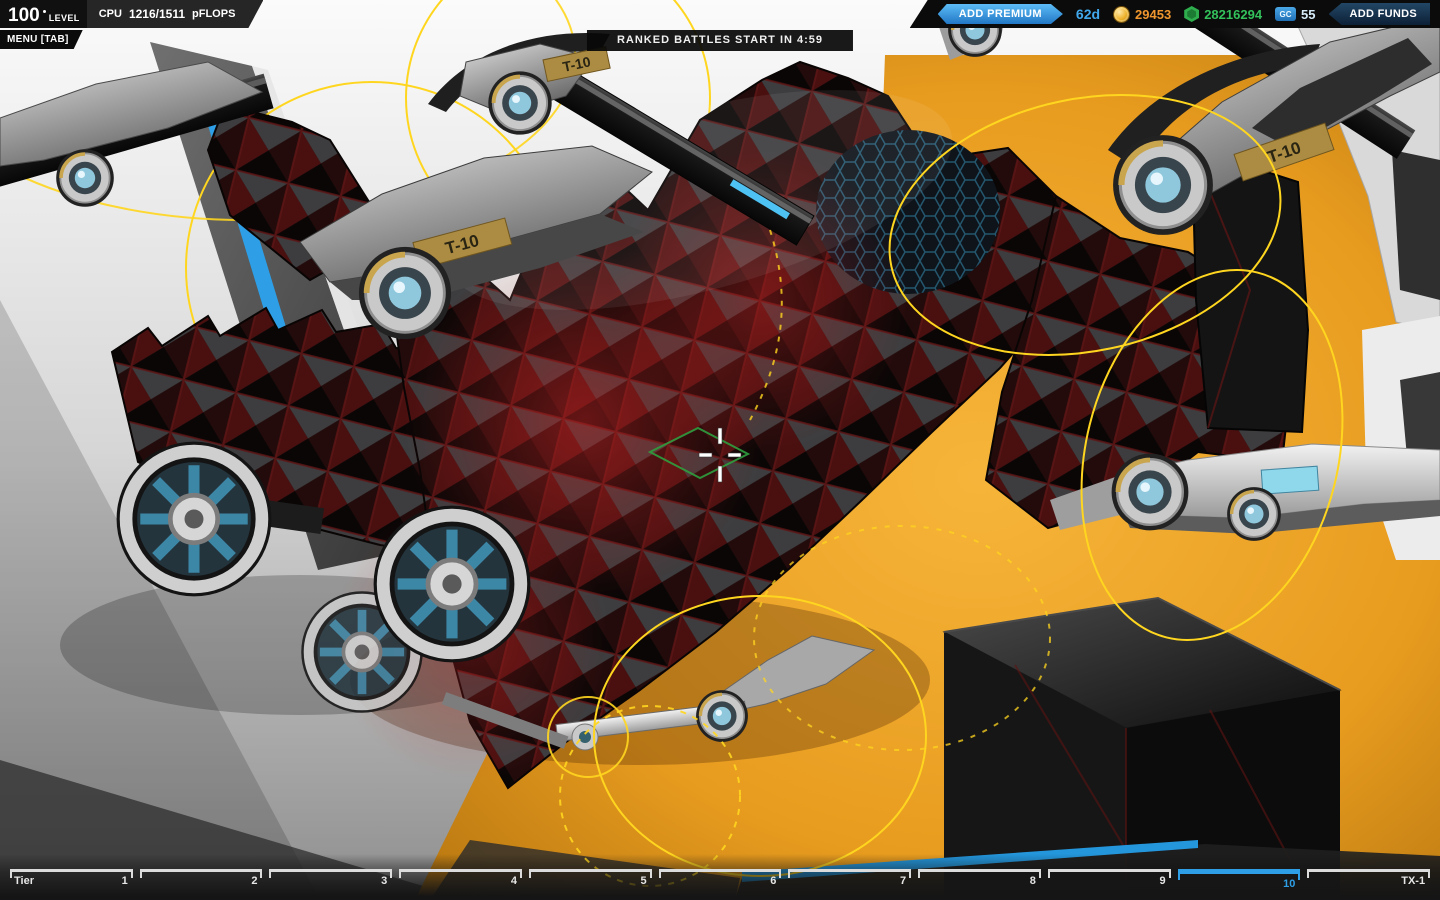 Image resolution: width=1440 pixels, height=900 pixels. What do you see at coordinates (1192, 14) in the screenshot?
I see `parts-hexagon-icon` at bounding box center [1192, 14].